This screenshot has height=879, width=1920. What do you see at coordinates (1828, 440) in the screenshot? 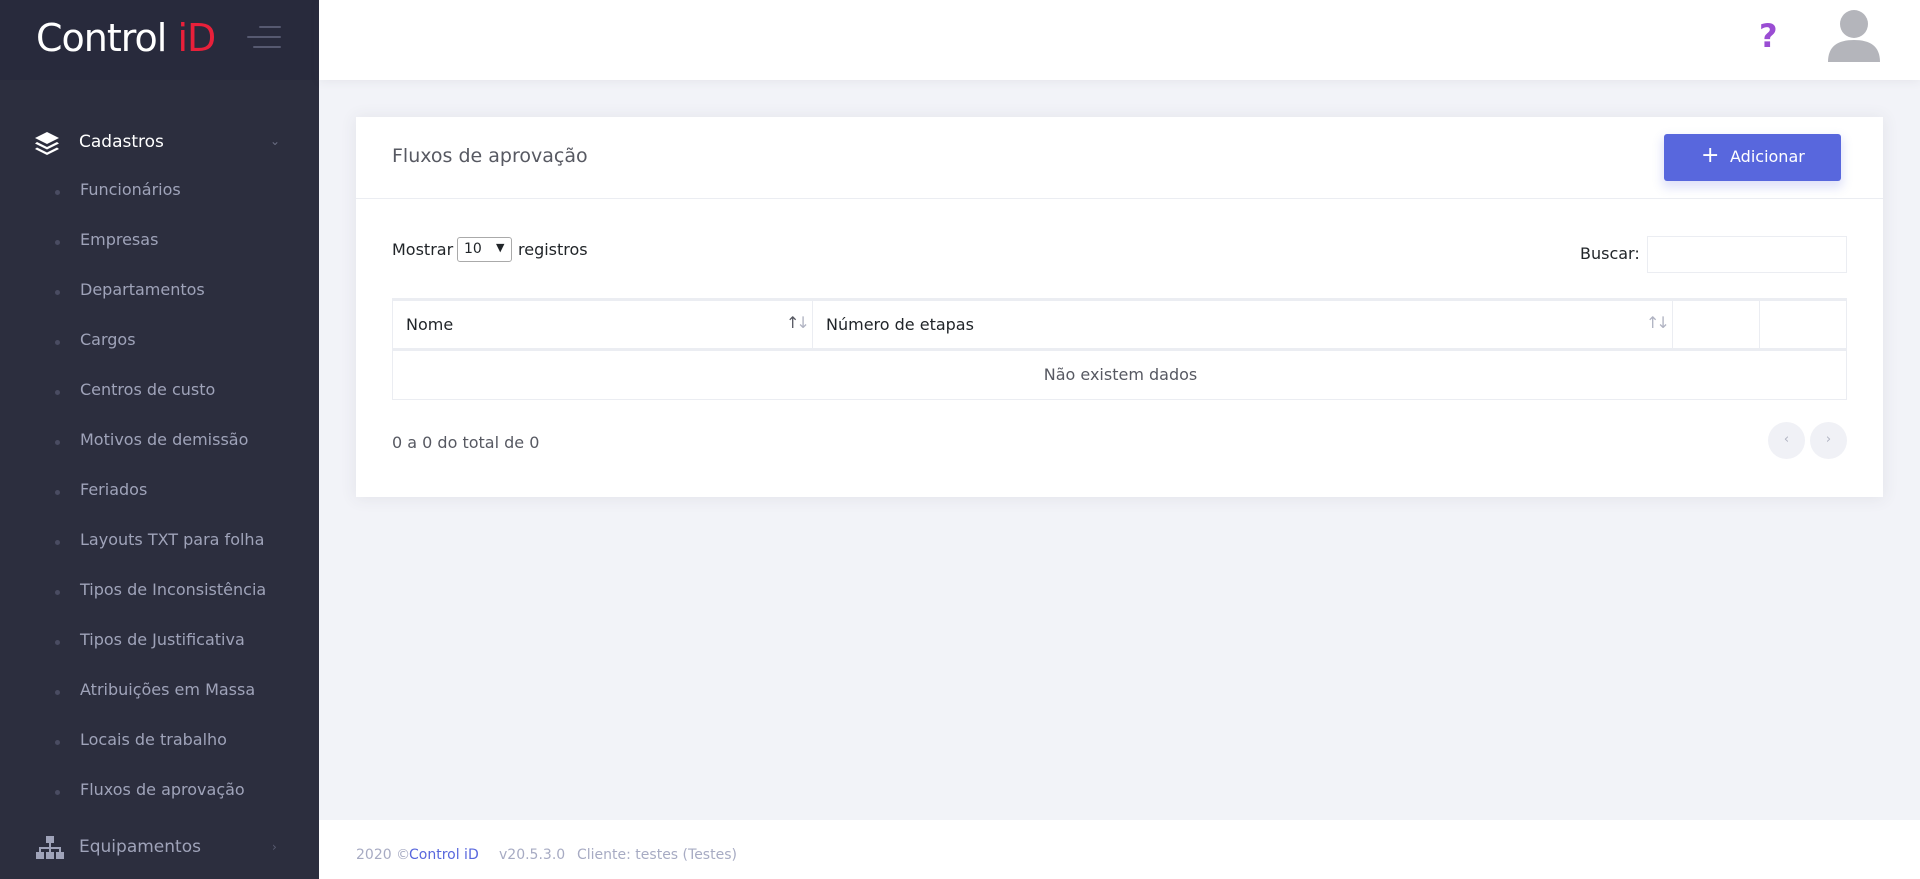
I see `next-page-button: ›` at bounding box center [1828, 440].